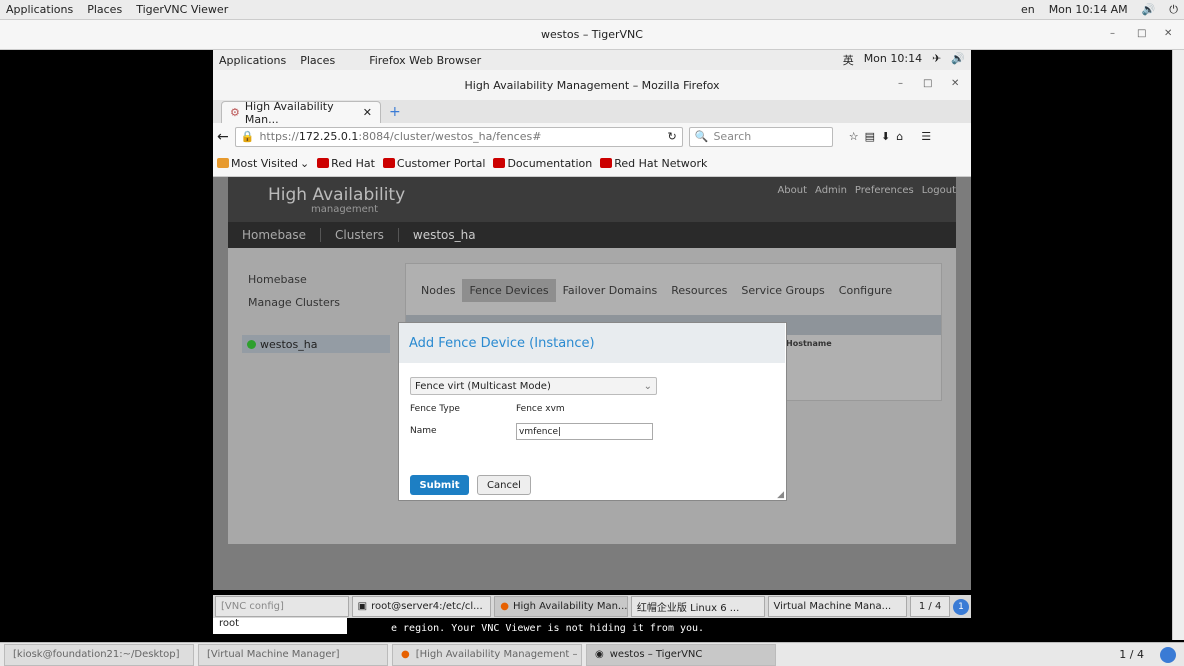 Image resolution: width=1184 pixels, height=666 pixels. I want to click on resize-grip-icon: ◢, so click(780, 495).